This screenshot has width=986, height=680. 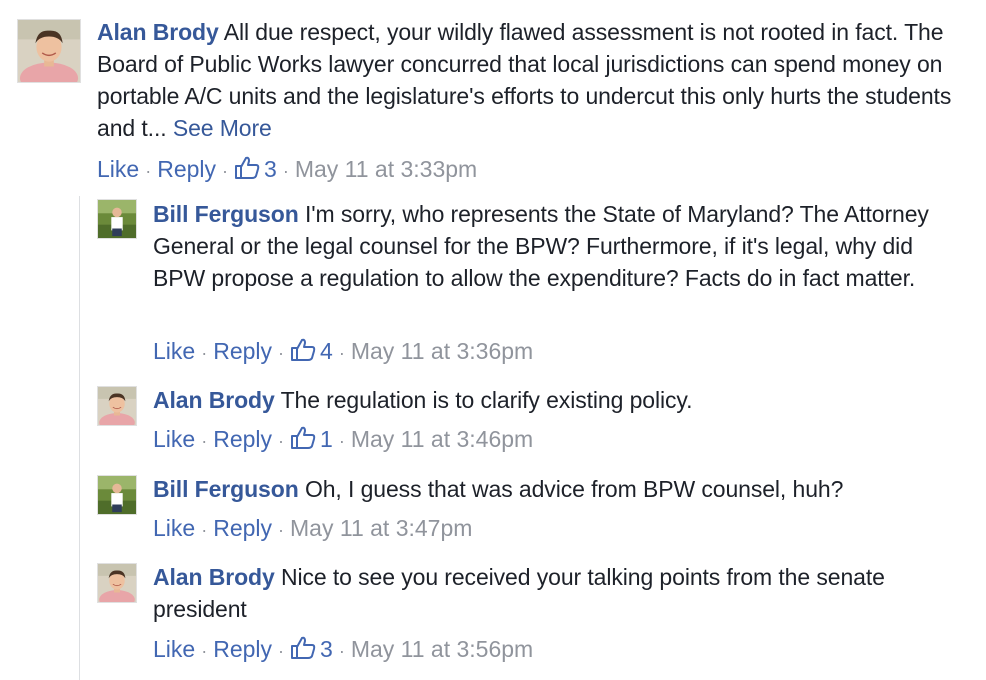 What do you see at coordinates (442, 439) in the screenshot?
I see `comment-timestamp: May 11 at 3:46pm` at bounding box center [442, 439].